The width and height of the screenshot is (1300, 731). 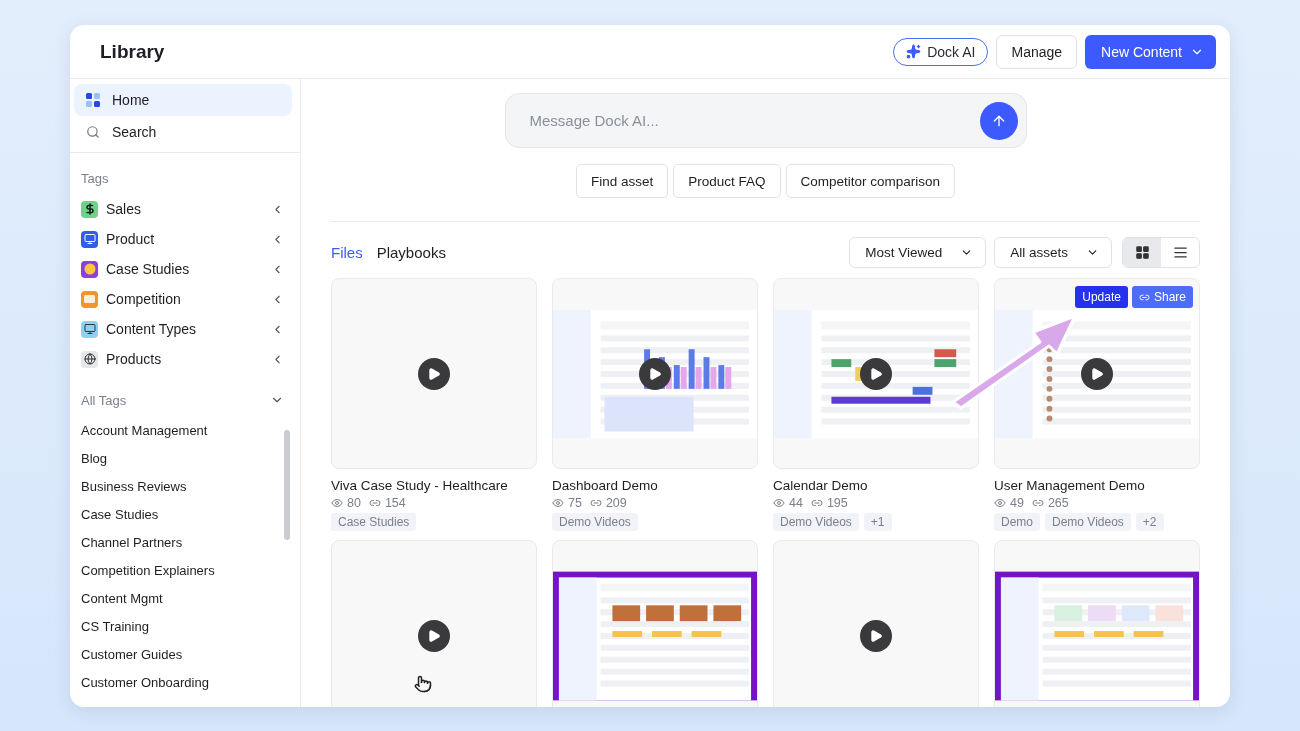 What do you see at coordinates (185, 239) in the screenshot?
I see `tag-item: Product` at bounding box center [185, 239].